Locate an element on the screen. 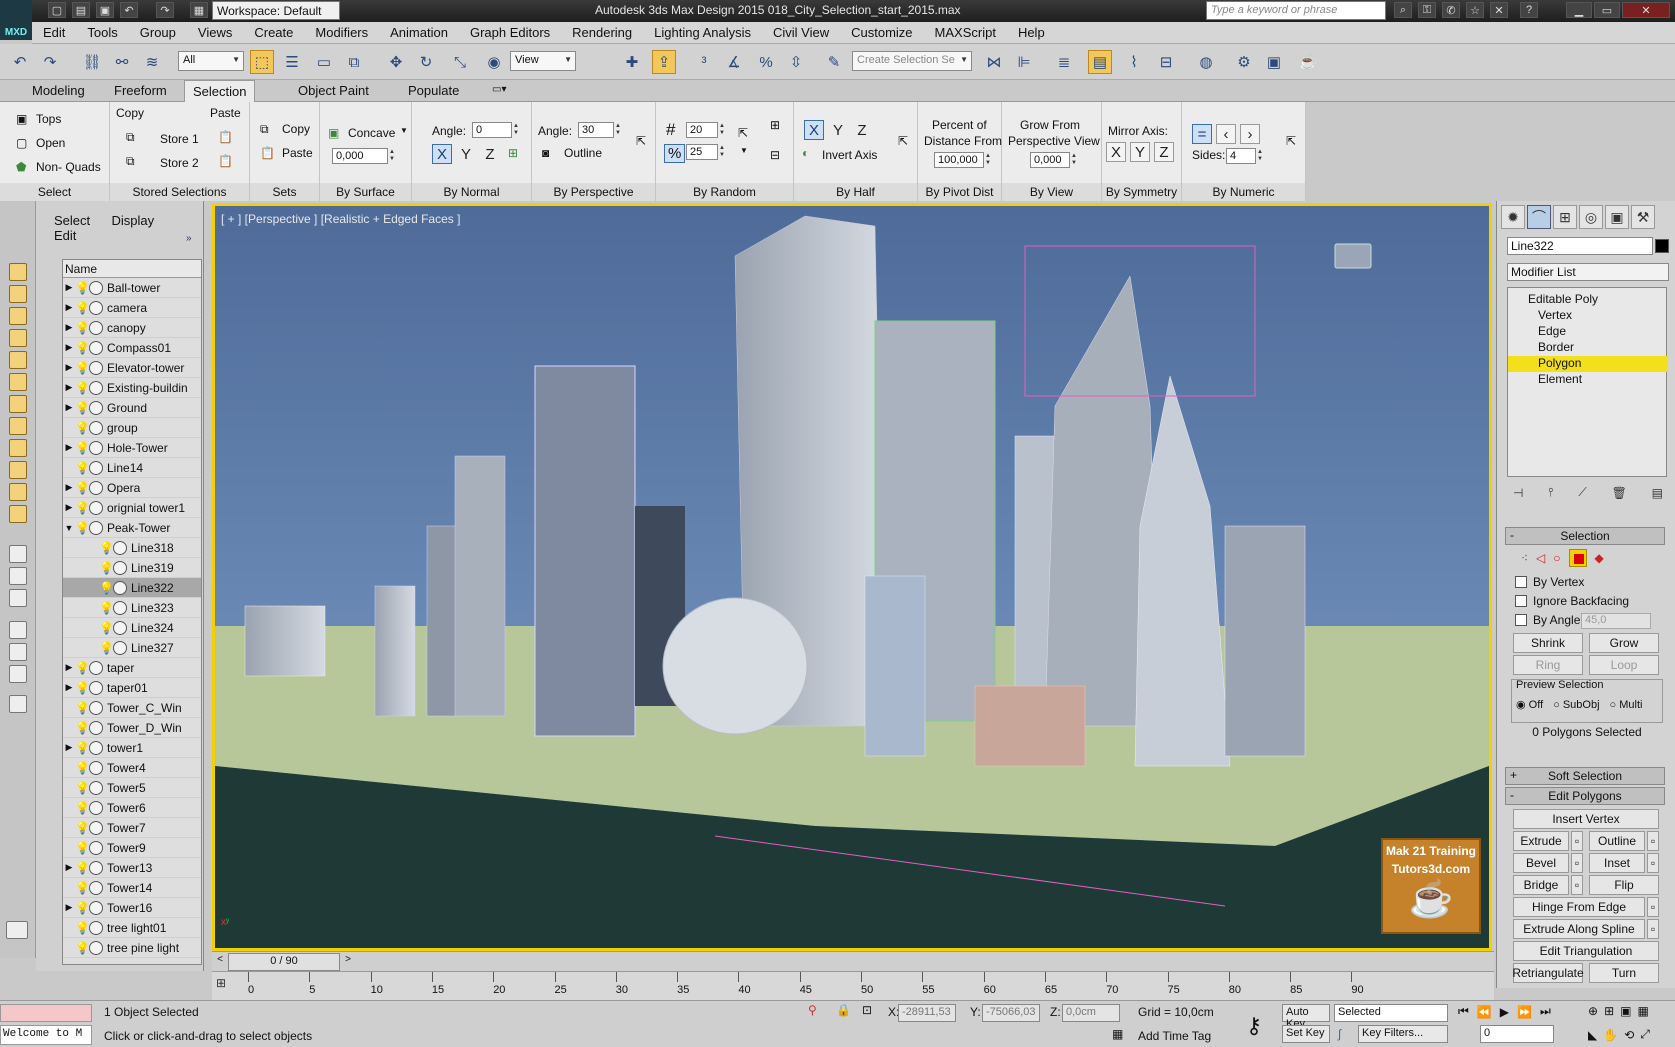  symmetry-x-button: X is located at coordinates (1116, 152).